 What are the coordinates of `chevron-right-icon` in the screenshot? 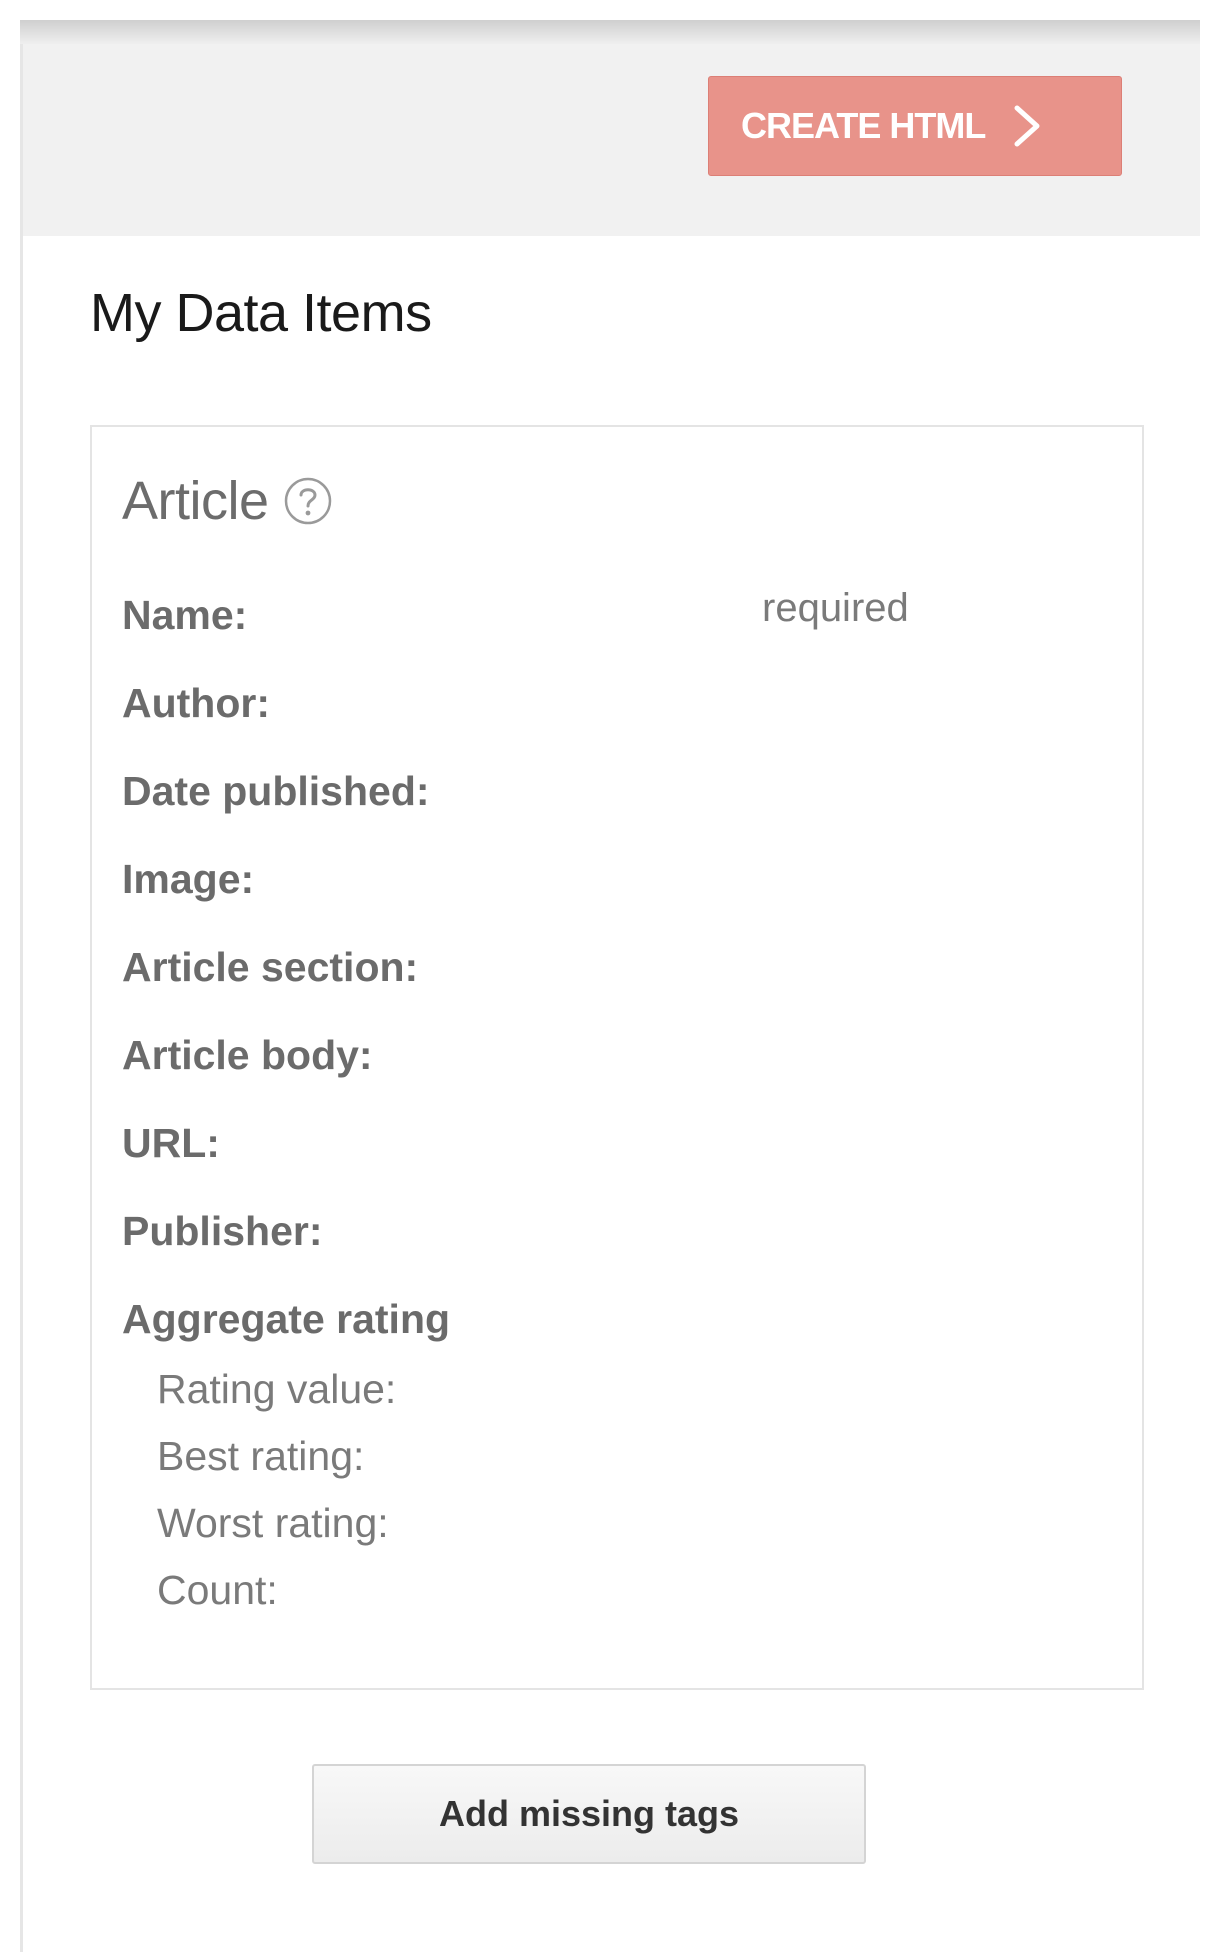 It's located at (1027, 126).